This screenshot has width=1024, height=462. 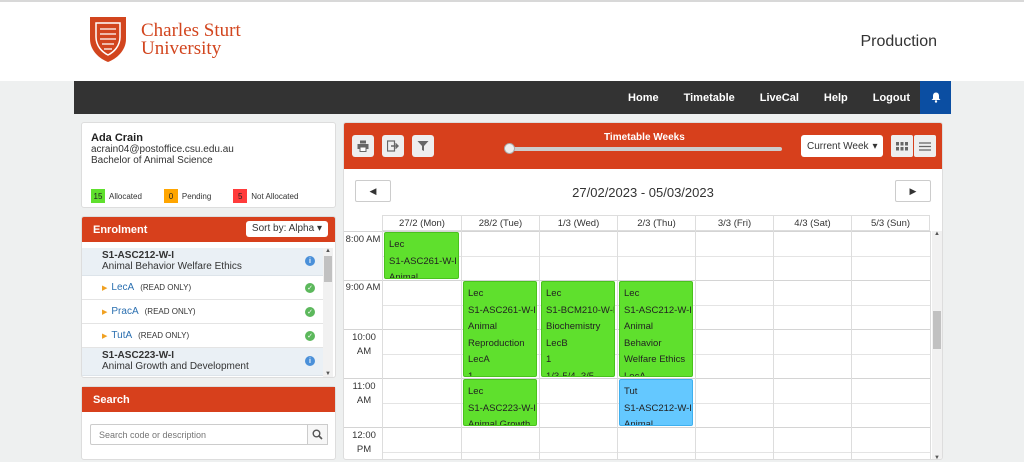 What do you see at coordinates (138, 355) in the screenshot?
I see `subject-code: S1-ASC223-W-I` at bounding box center [138, 355].